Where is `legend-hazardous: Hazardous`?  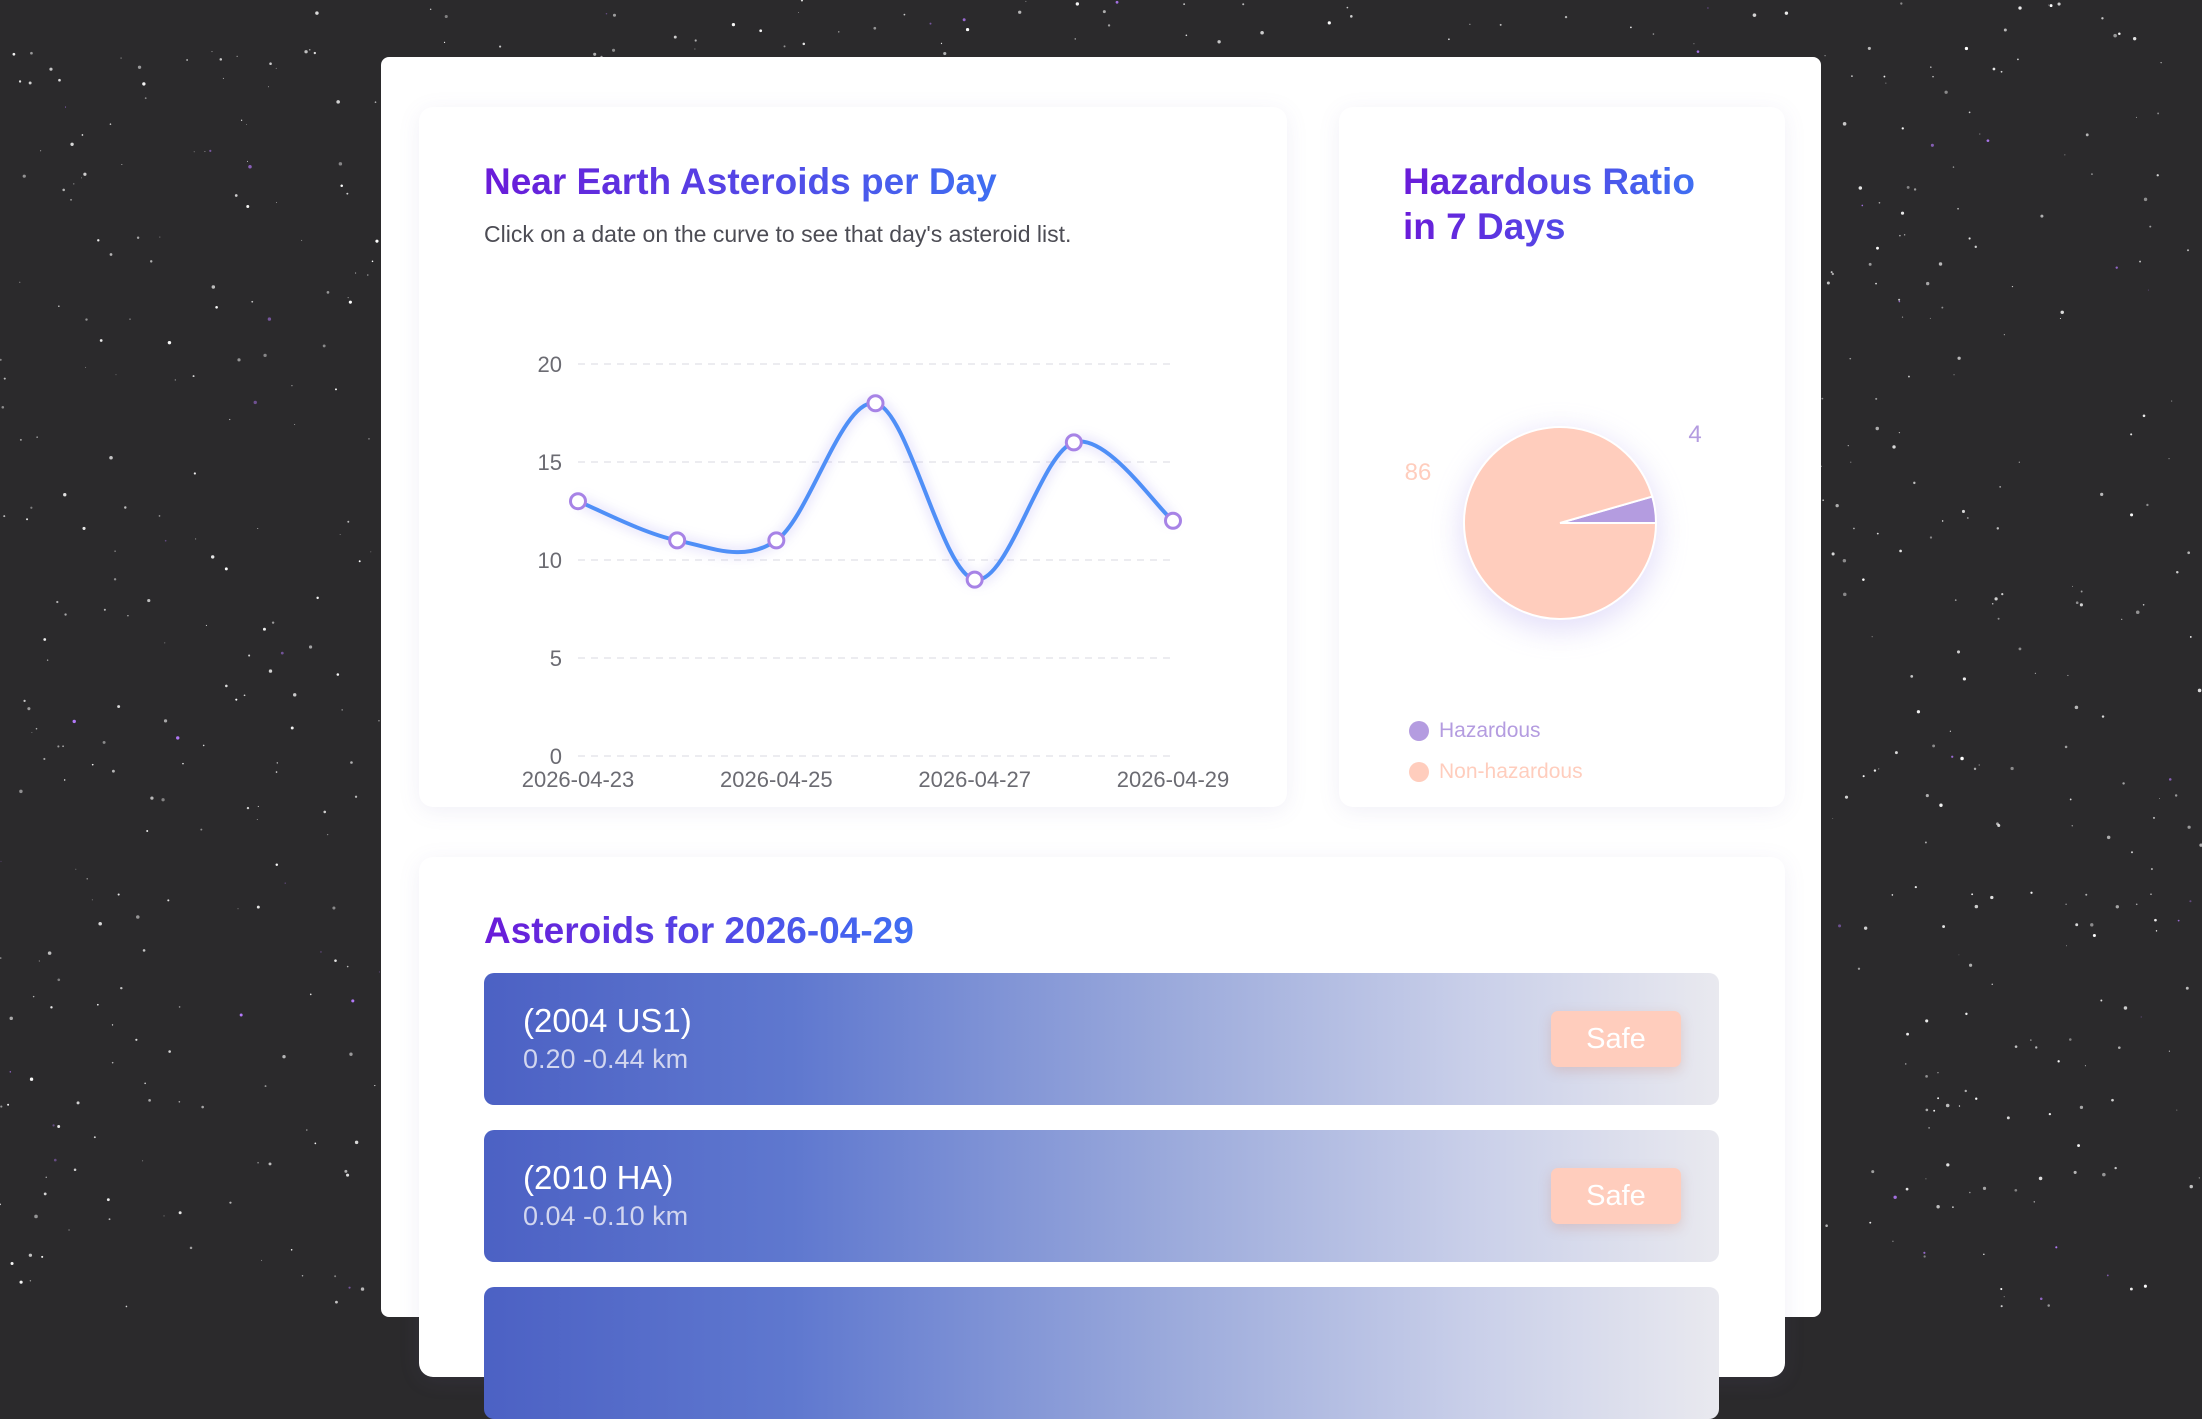 legend-hazardous: Hazardous is located at coordinates (1475, 731).